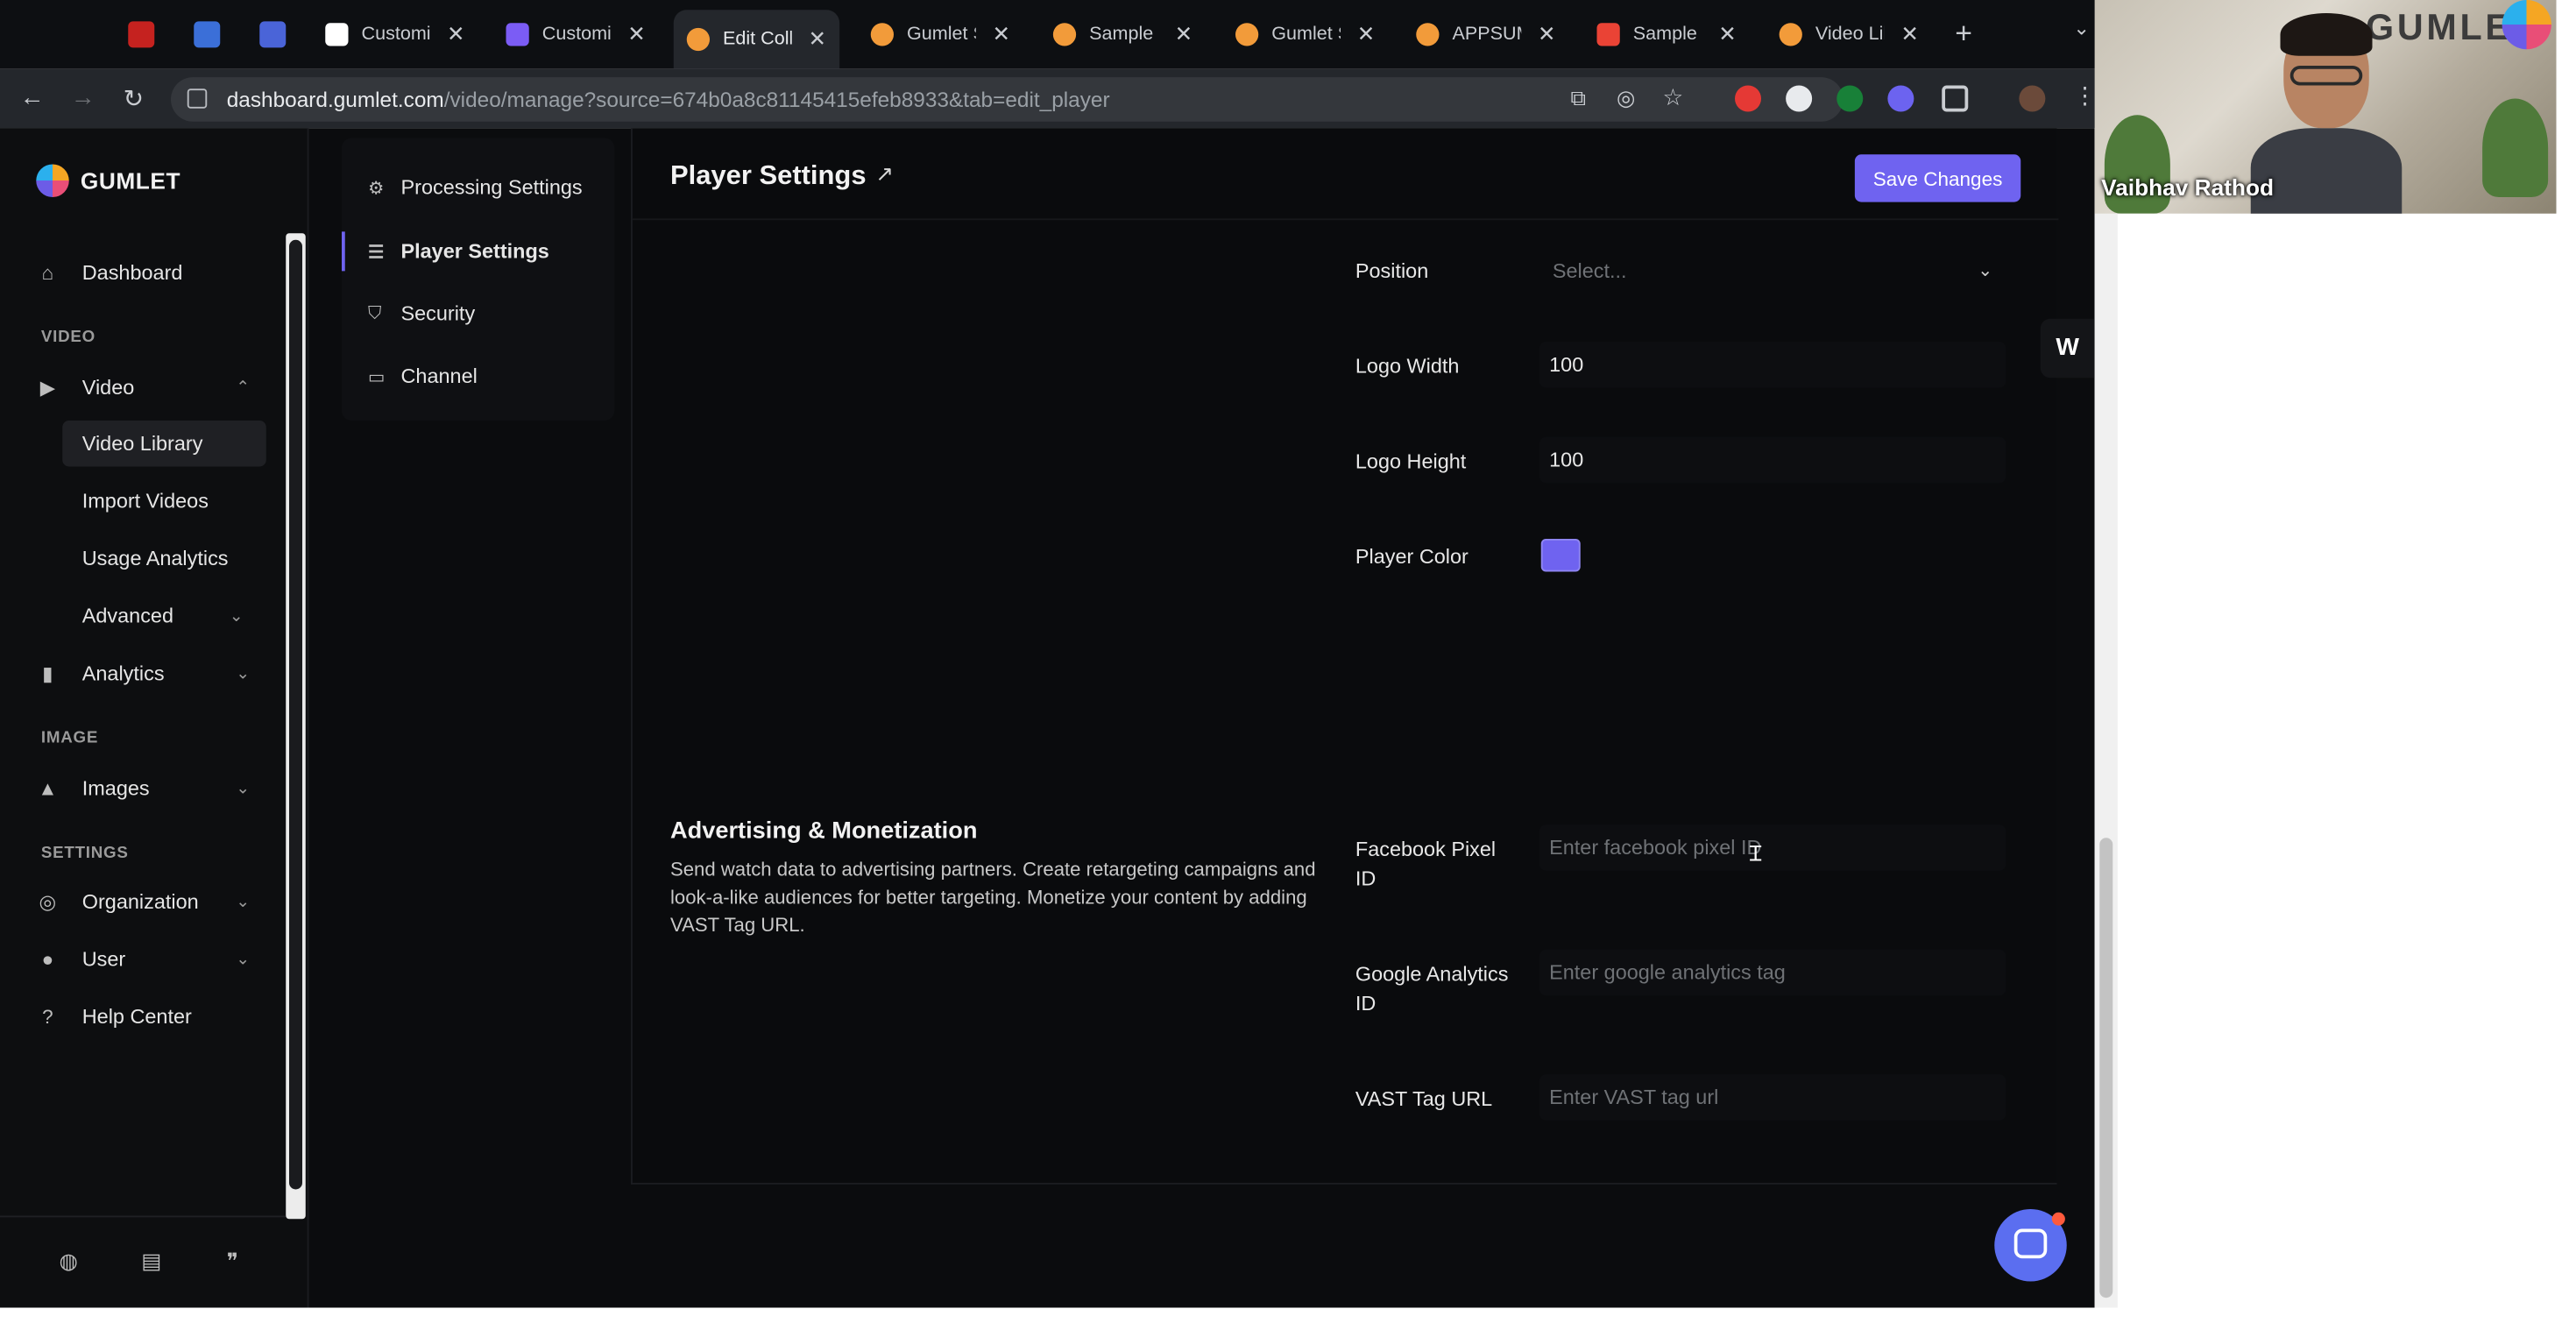  What do you see at coordinates (2325, 107) in the screenshot?
I see `video-call-tile: GUMLET Vaibhav Rathod` at bounding box center [2325, 107].